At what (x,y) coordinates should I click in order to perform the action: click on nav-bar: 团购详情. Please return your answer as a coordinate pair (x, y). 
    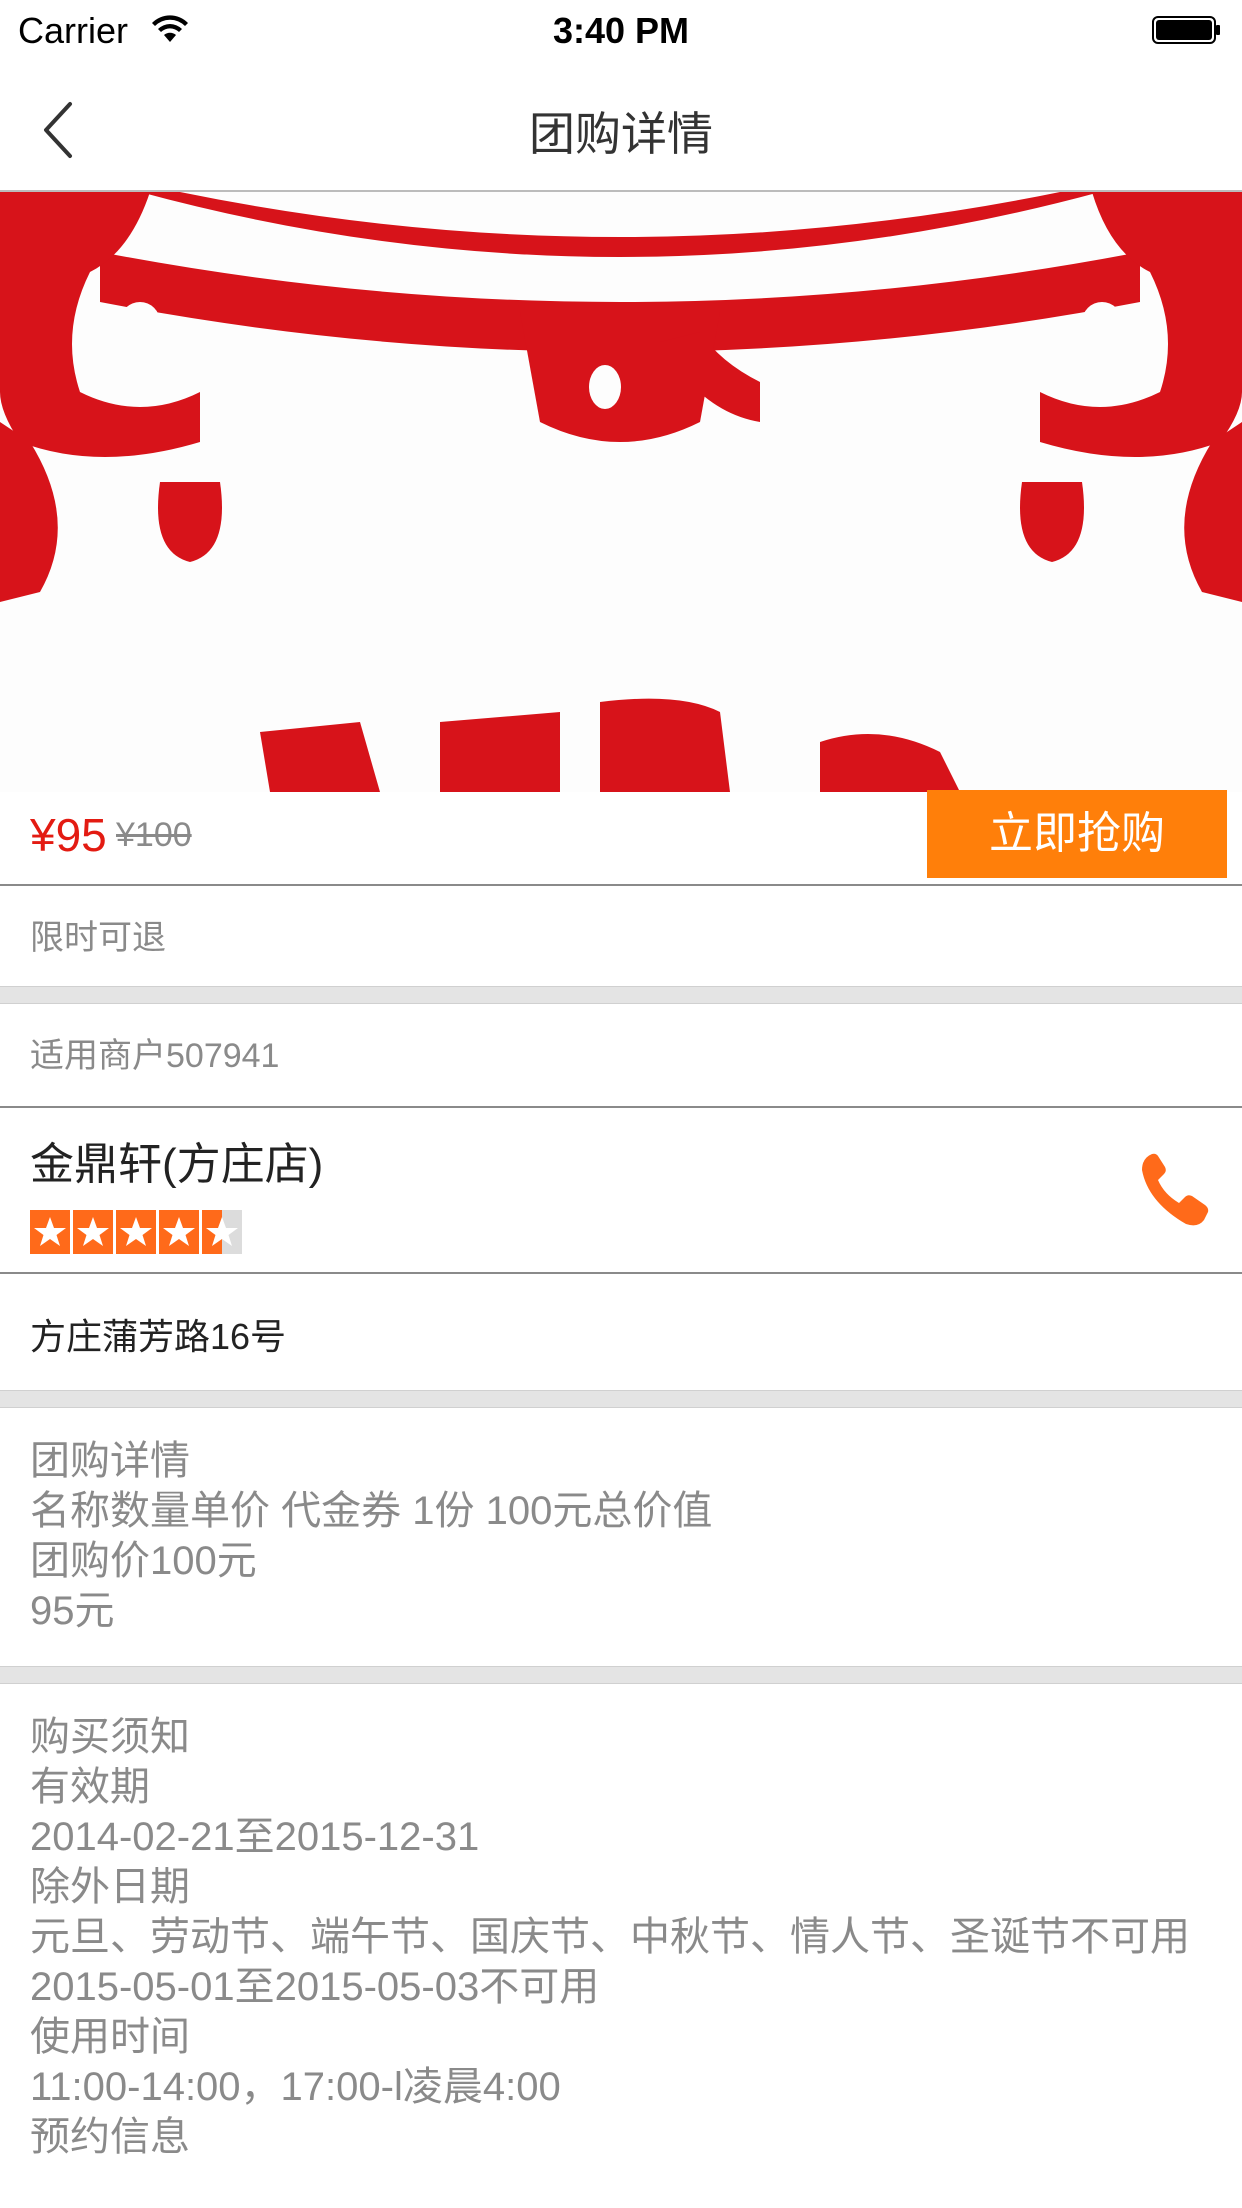
    Looking at the image, I should click on (621, 127).